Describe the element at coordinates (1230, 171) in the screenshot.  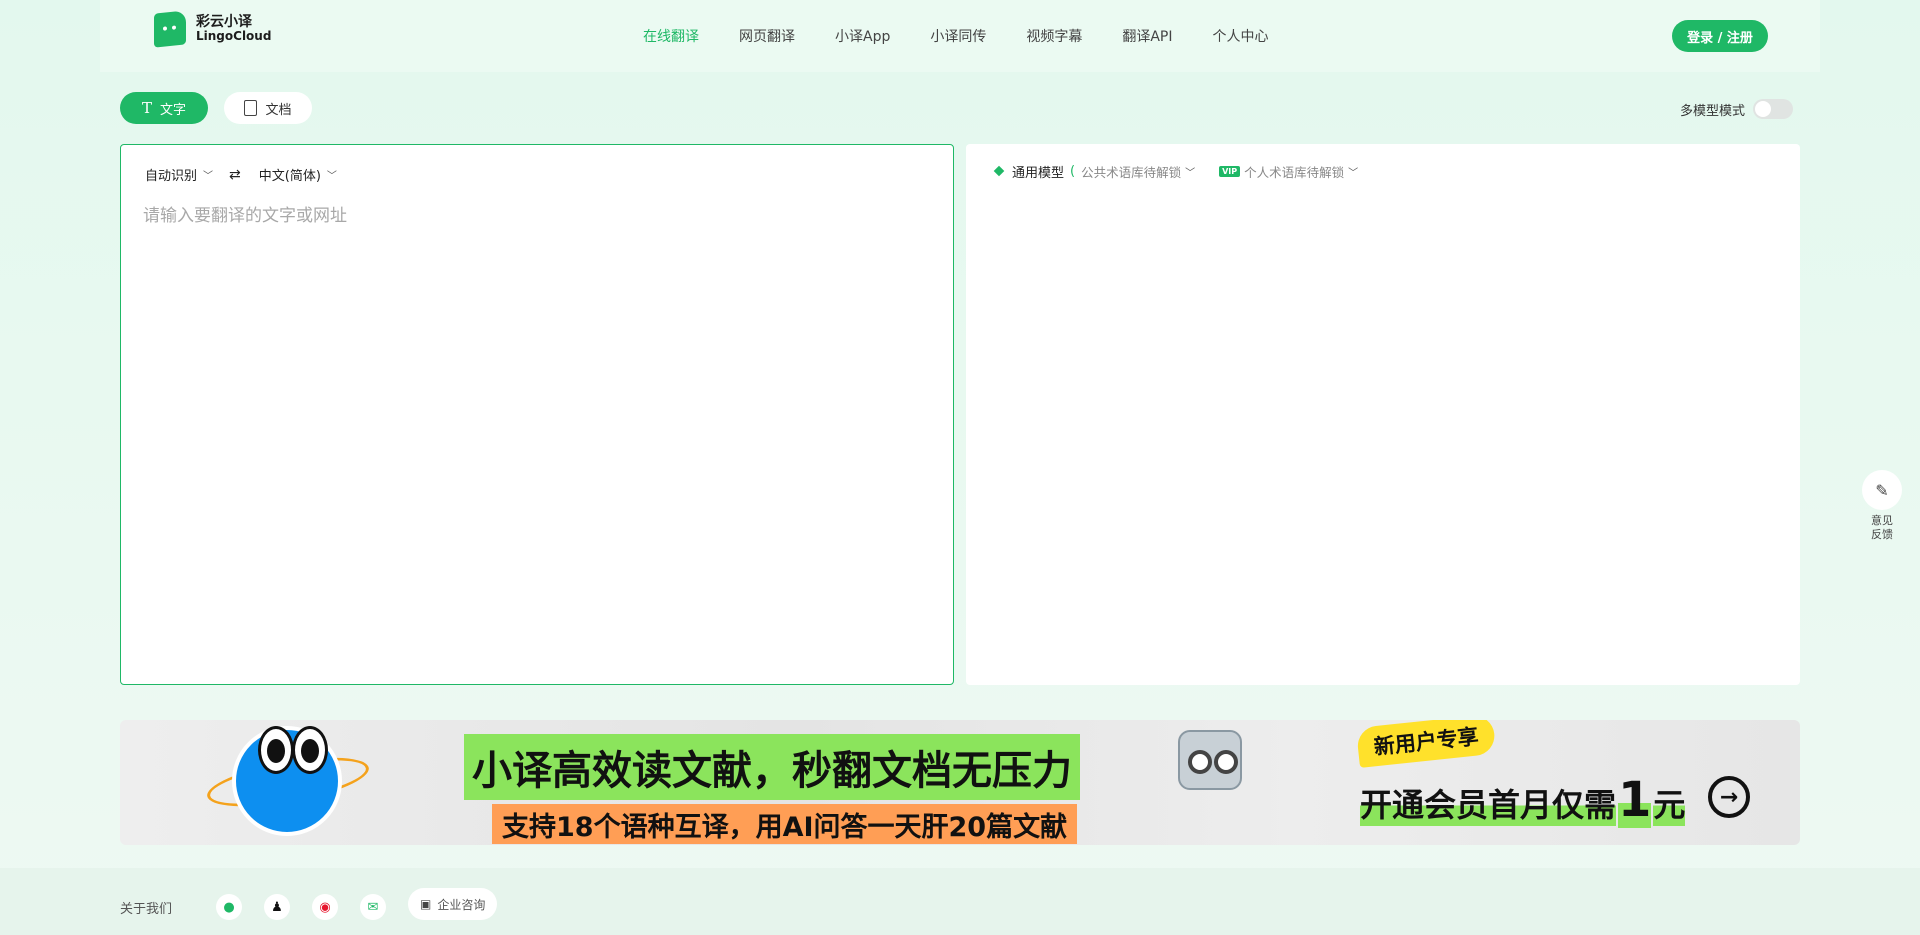
I see `vip-badge: VIP` at that location.